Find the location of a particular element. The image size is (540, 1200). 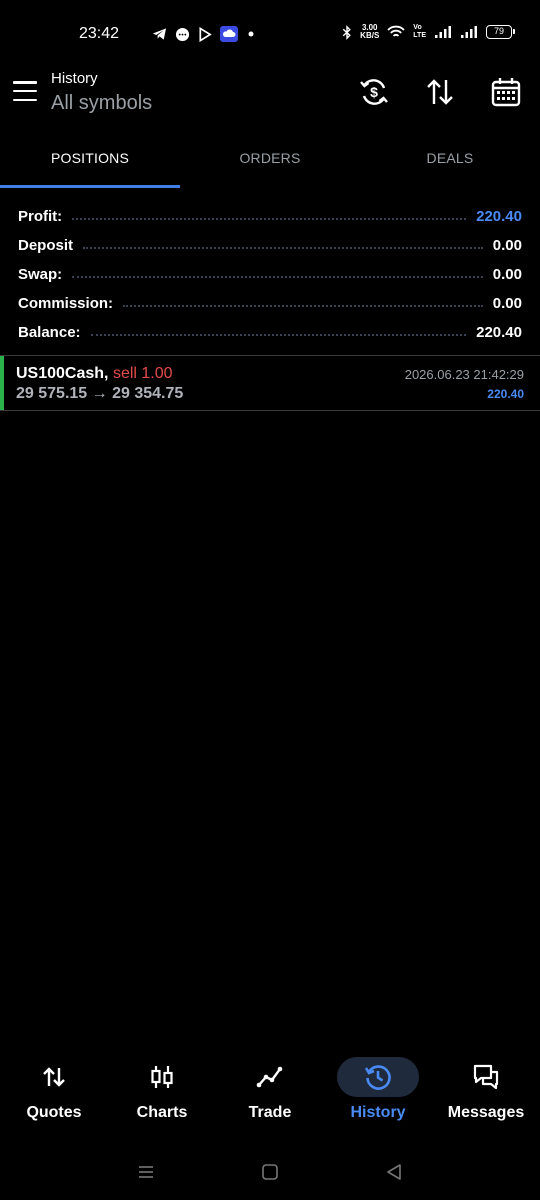

nav-label: Trade is located at coordinates (270, 1112).